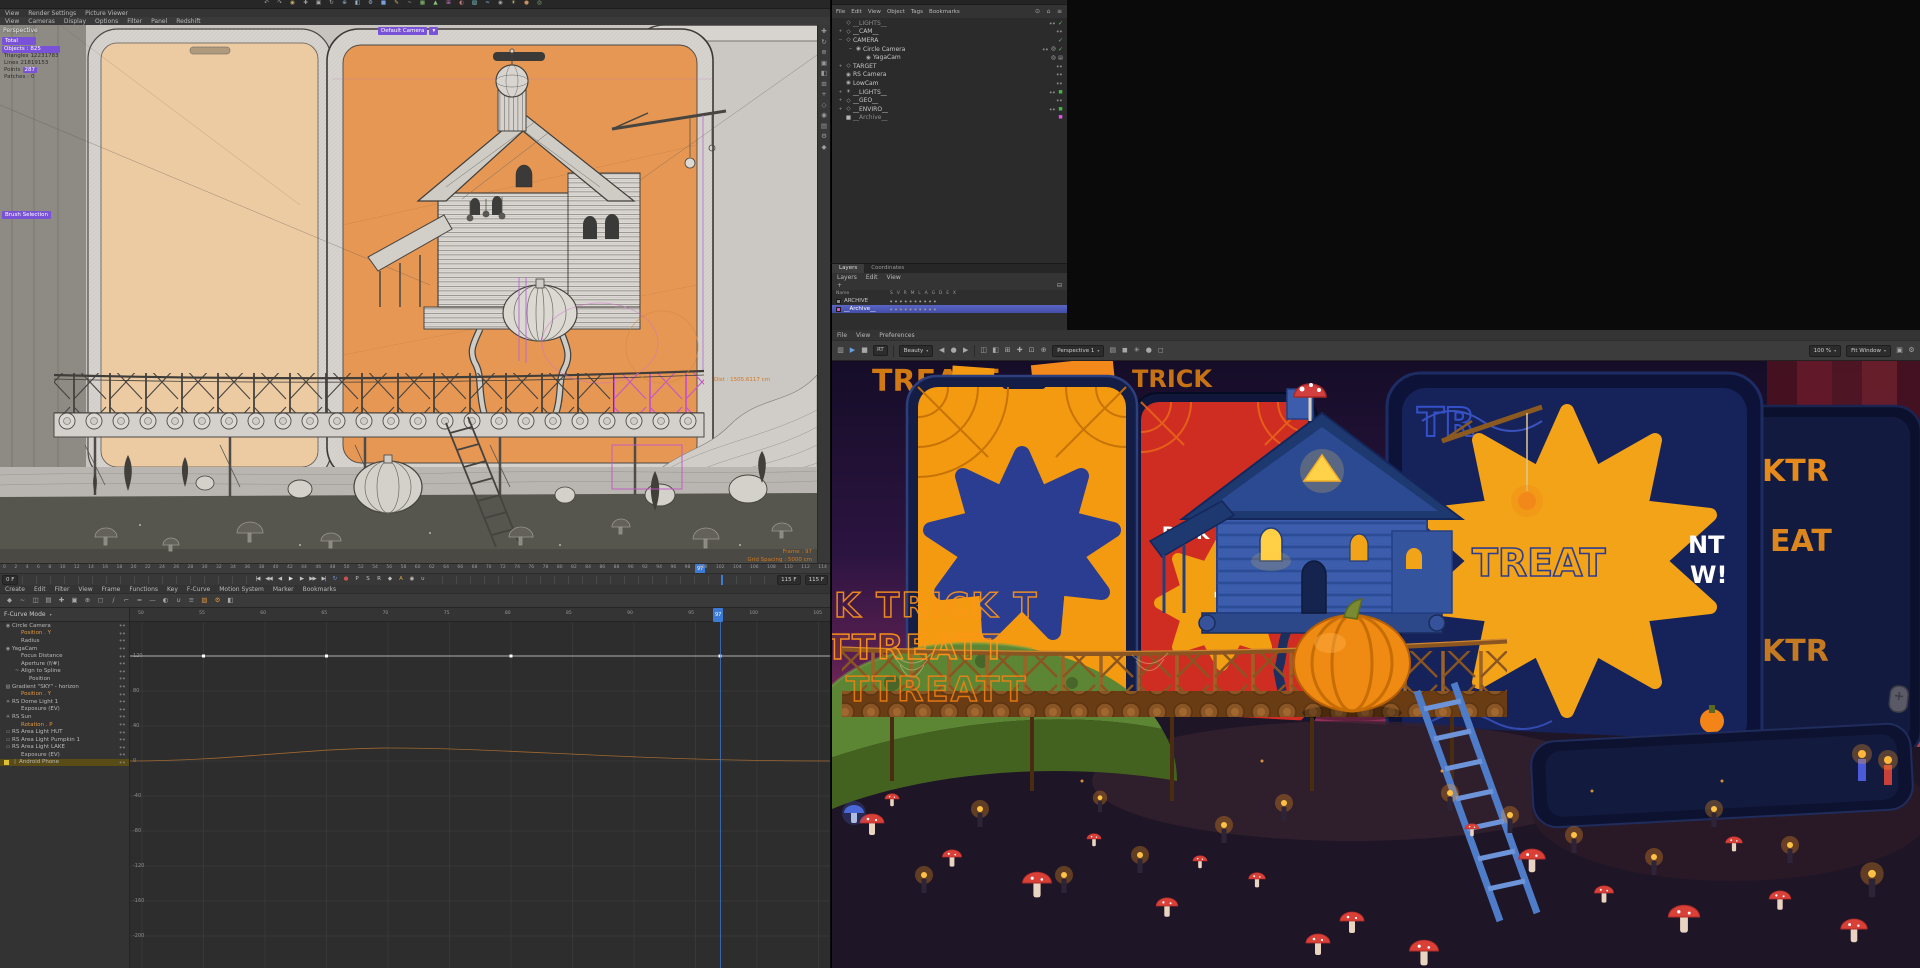  I want to click on field-icon: ◐, so click(461, 4).